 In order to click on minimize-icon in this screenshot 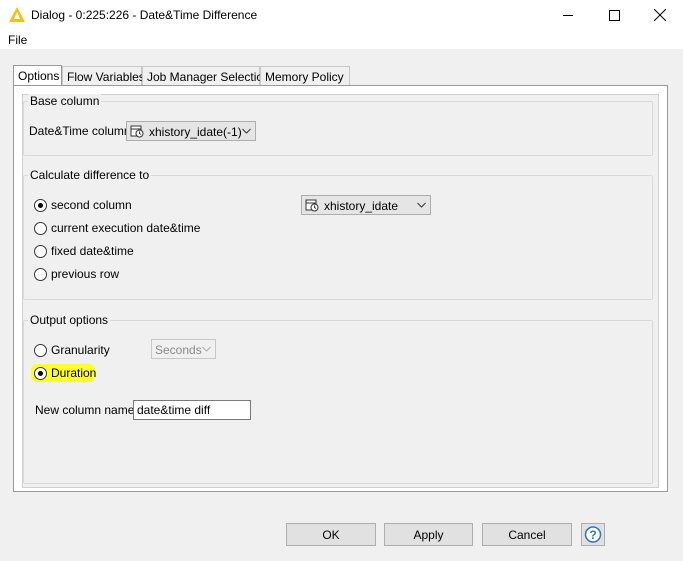, I will do `click(567, 15)`.